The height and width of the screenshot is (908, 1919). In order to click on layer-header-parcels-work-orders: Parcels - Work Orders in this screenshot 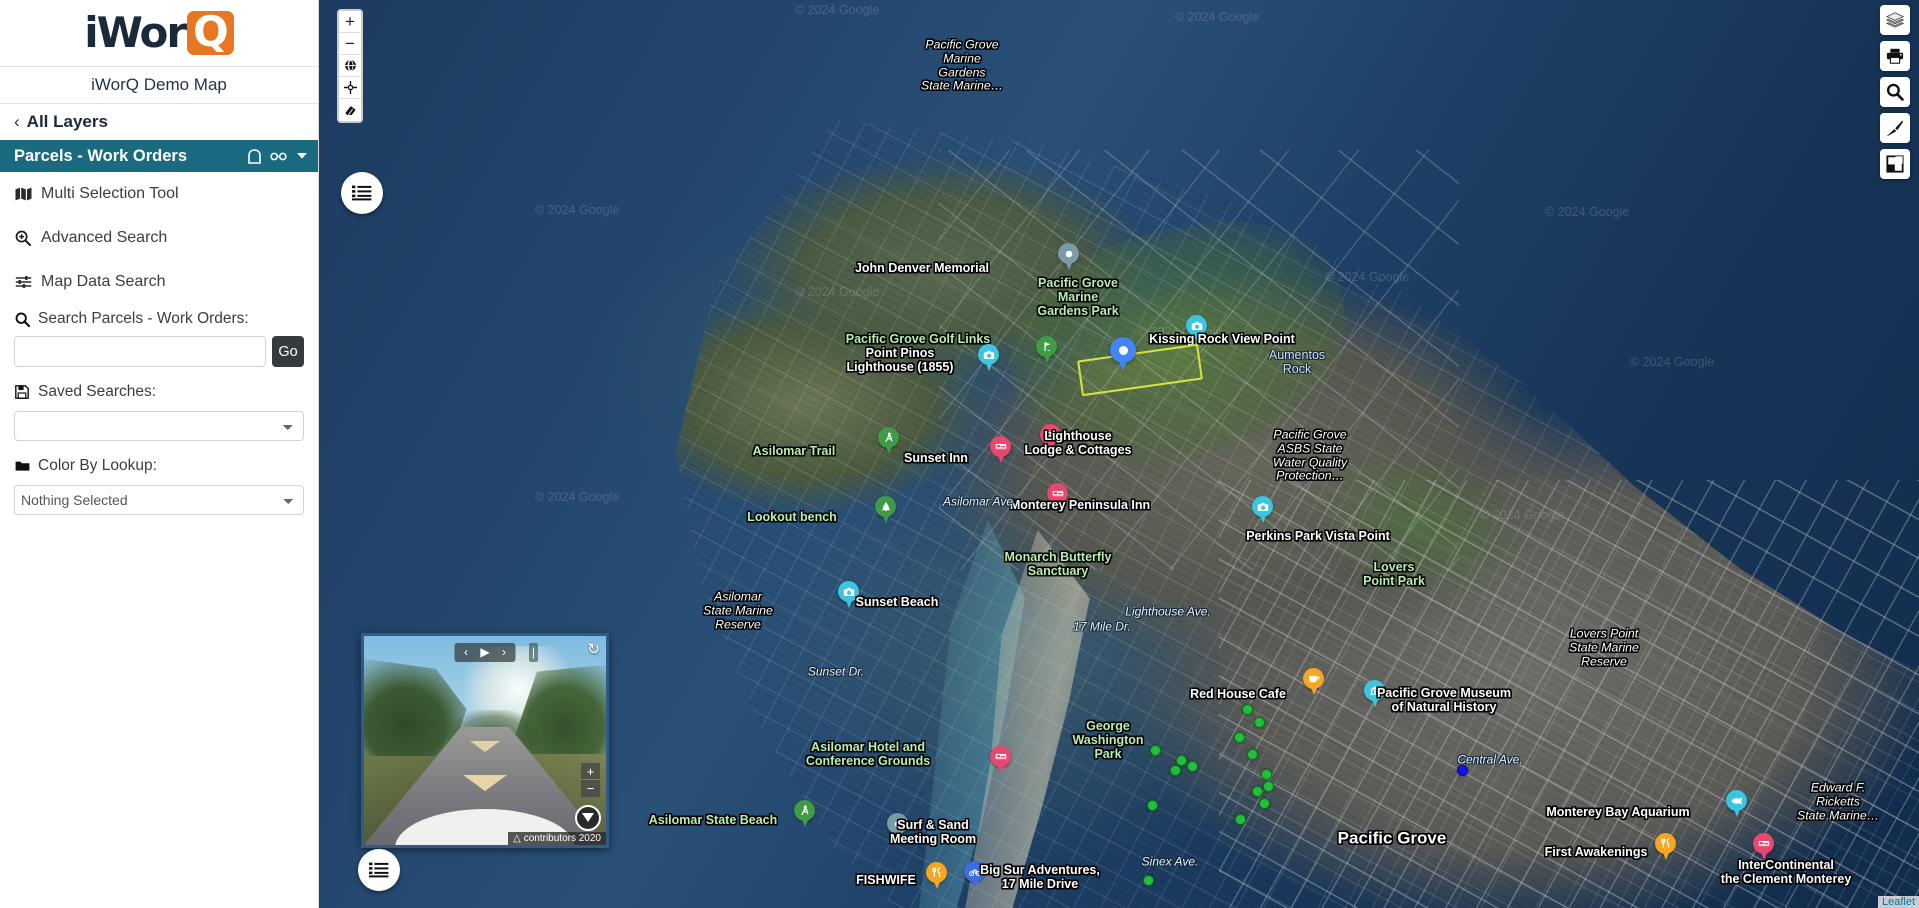, I will do `click(159, 156)`.